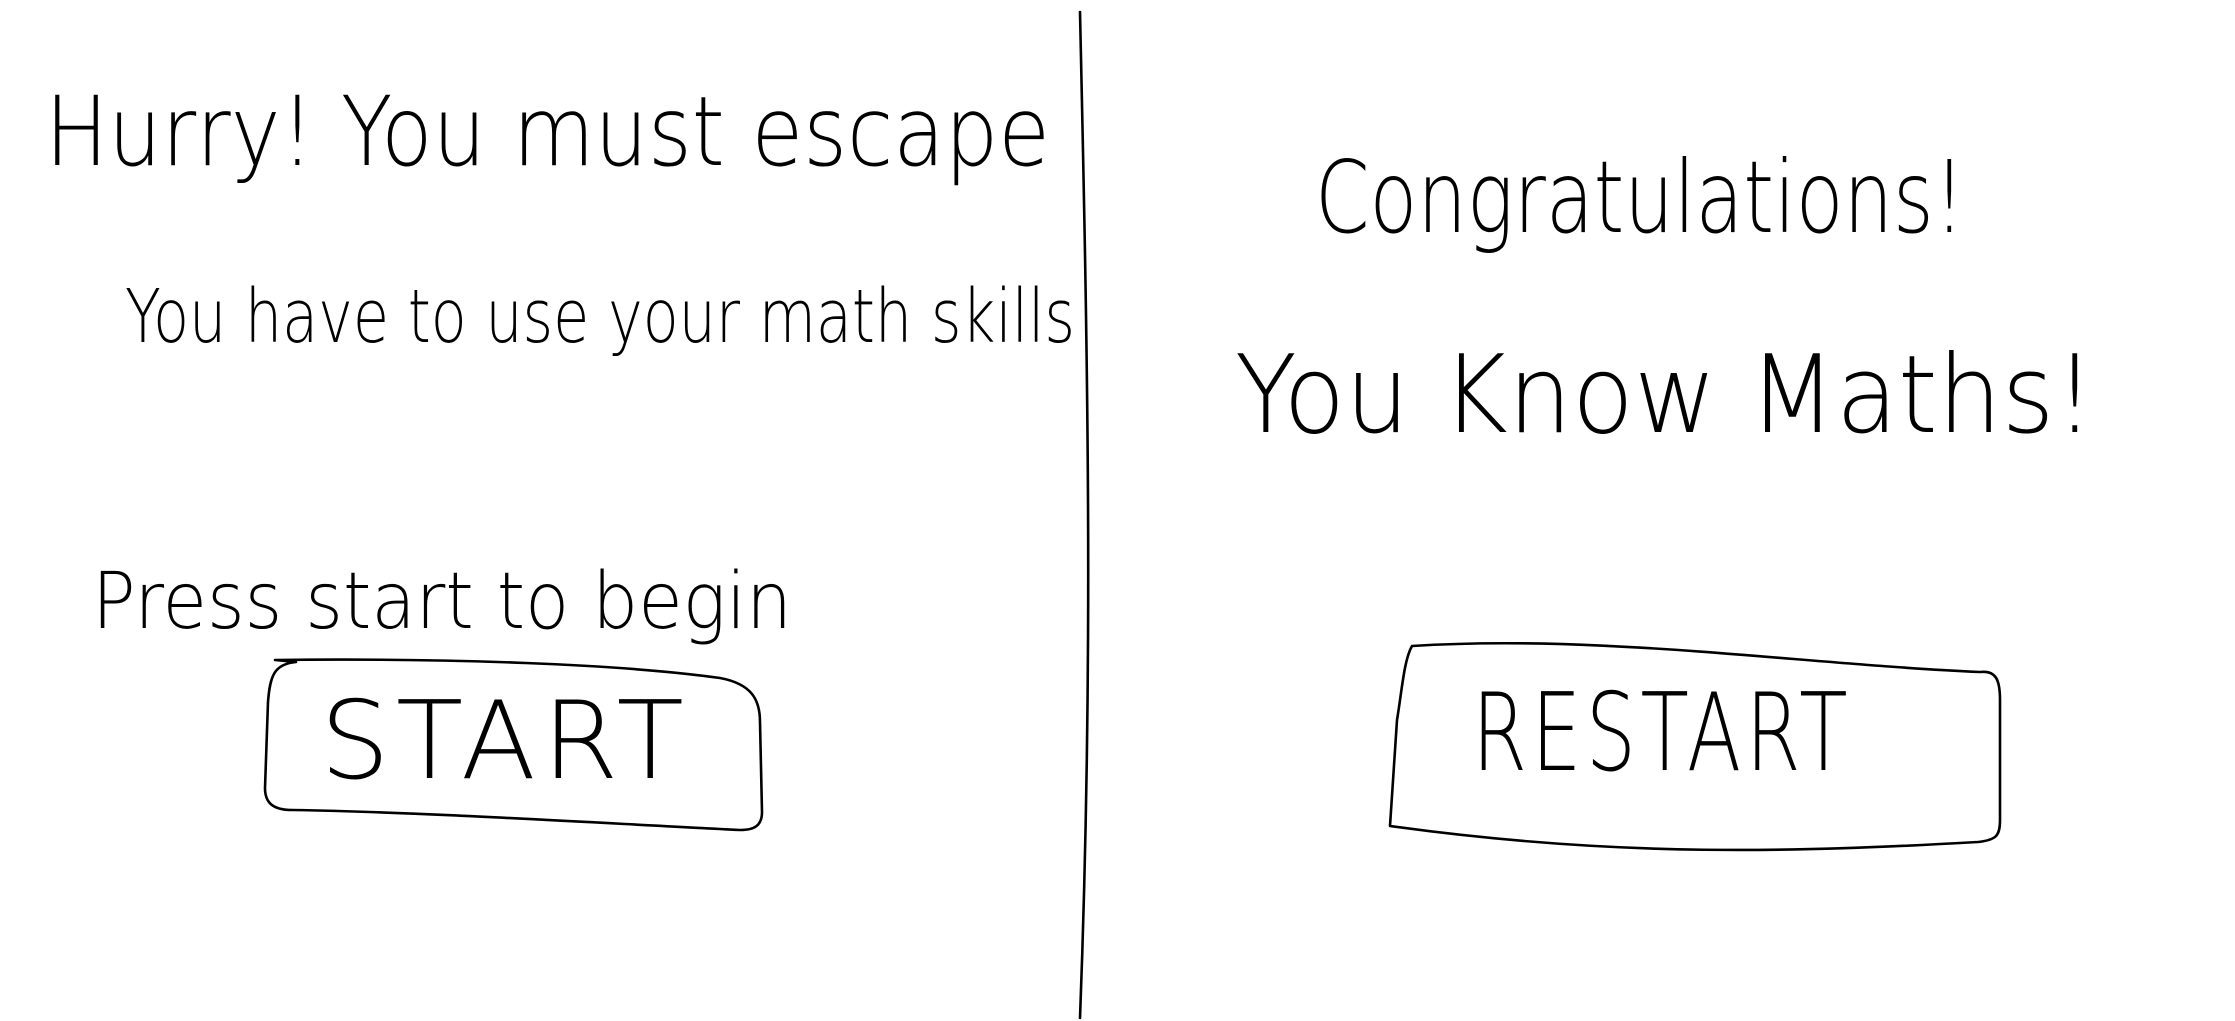  I want to click on win-subheading: You Know Maths!, so click(1665, 395).